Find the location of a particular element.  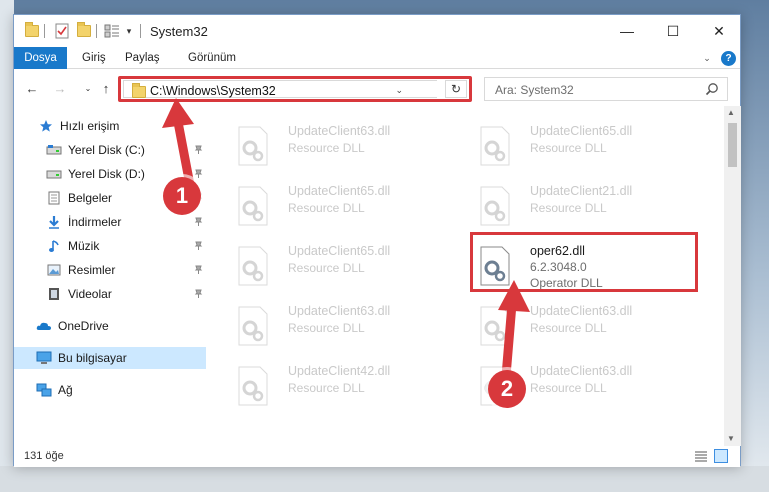

window-title: System32 is located at coordinates (179, 31).